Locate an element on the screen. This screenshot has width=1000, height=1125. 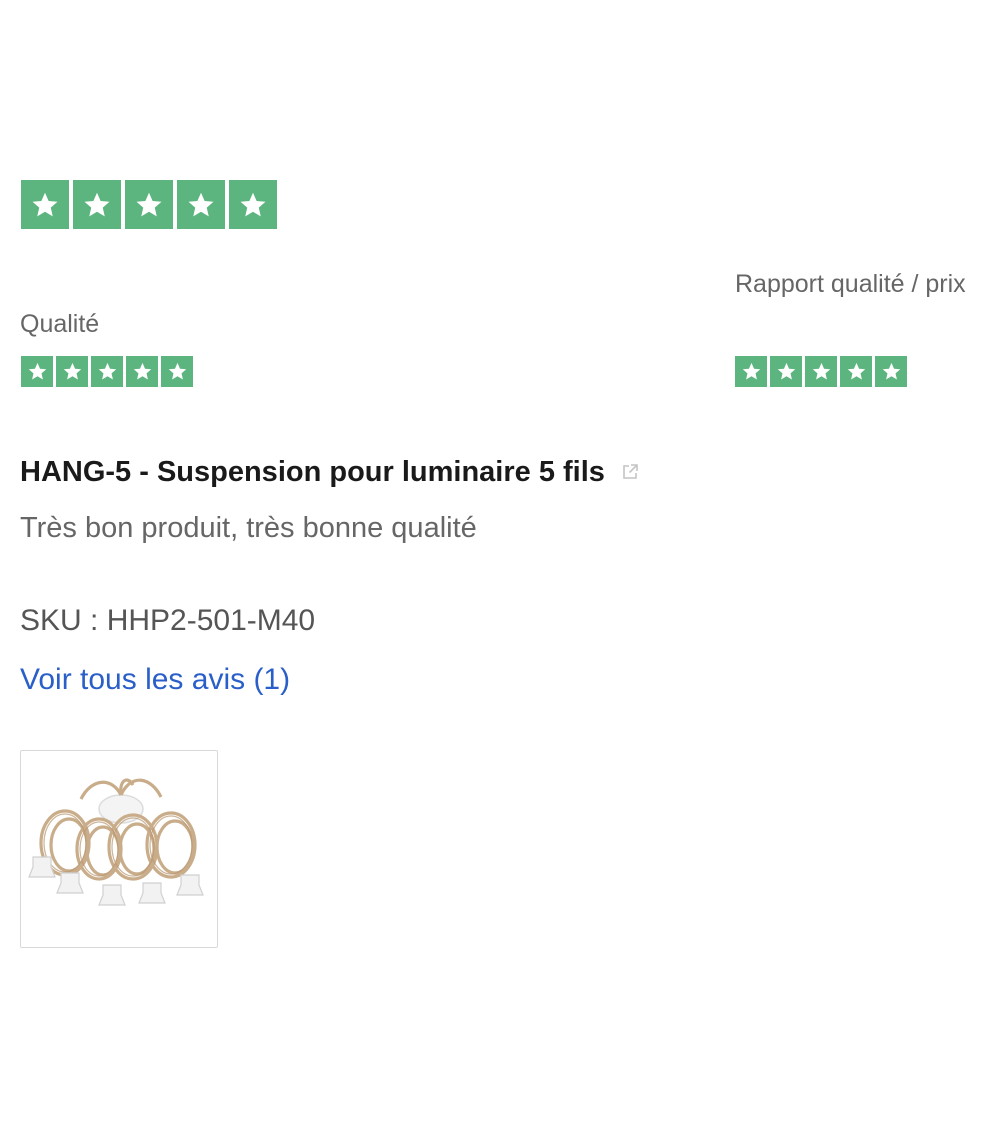
product-thumbnail is located at coordinates (119, 849).